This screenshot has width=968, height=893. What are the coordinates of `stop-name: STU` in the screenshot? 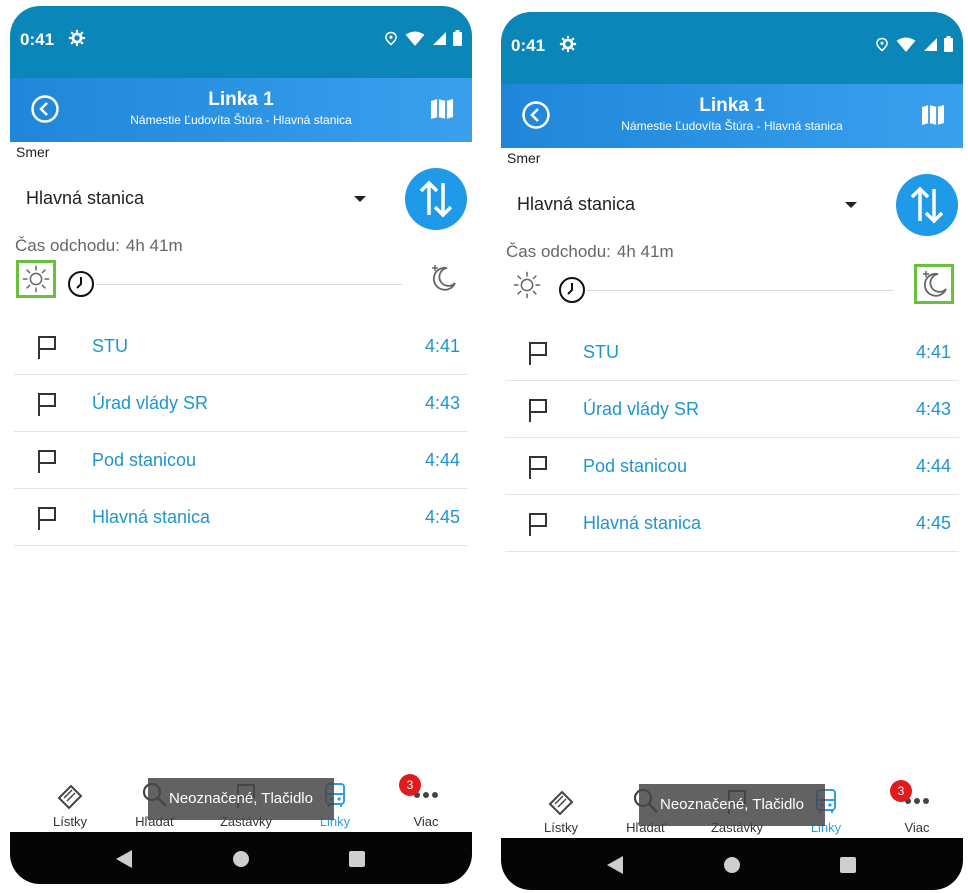 It's located at (110, 346).